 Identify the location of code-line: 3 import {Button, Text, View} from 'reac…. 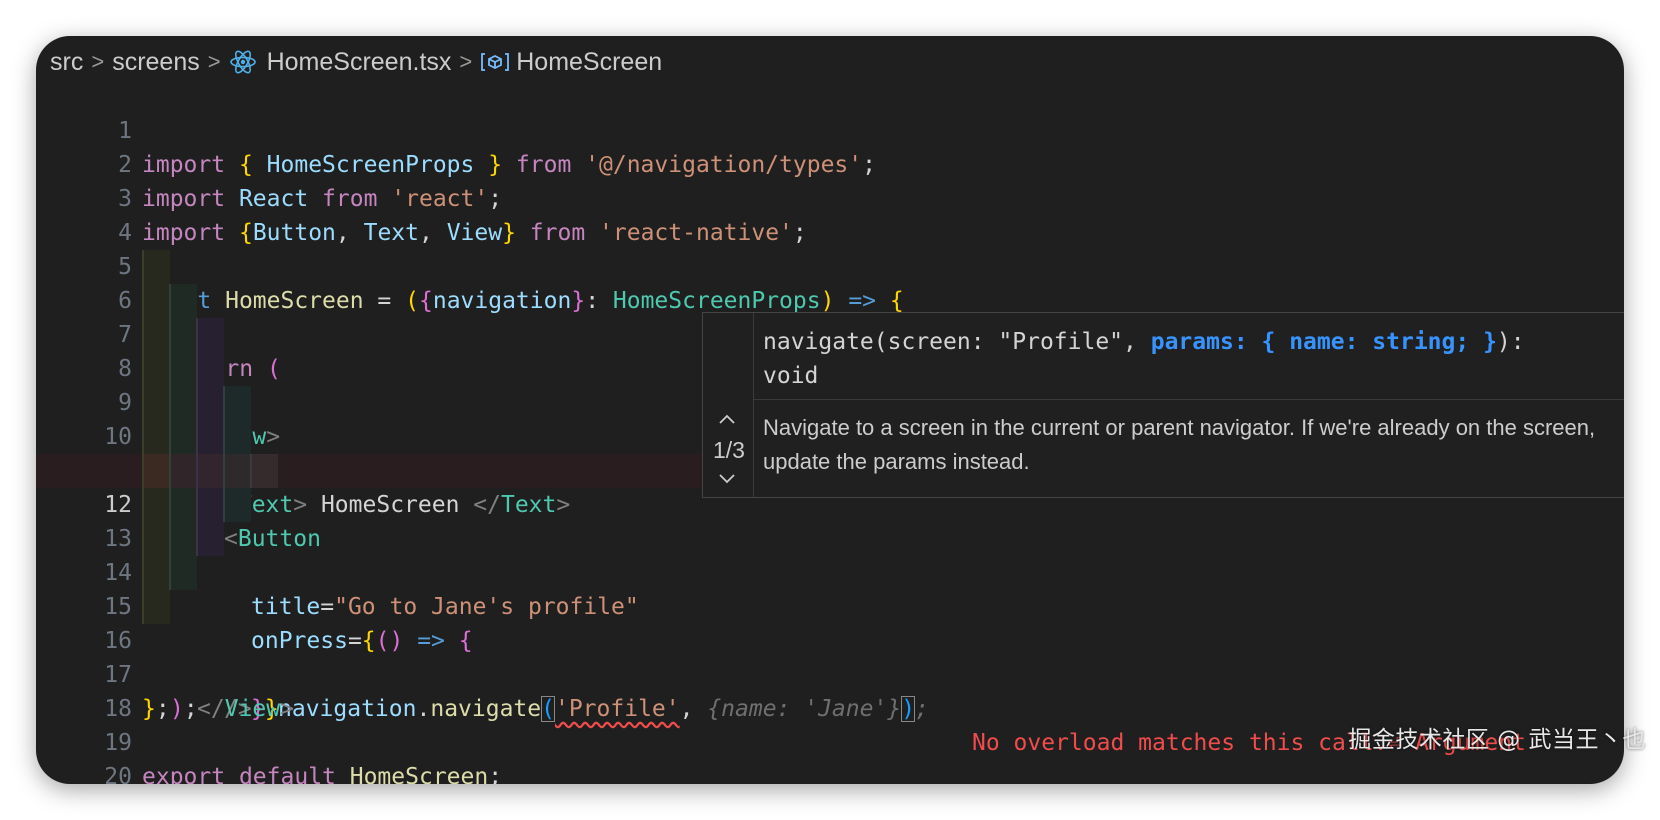
(830, 197).